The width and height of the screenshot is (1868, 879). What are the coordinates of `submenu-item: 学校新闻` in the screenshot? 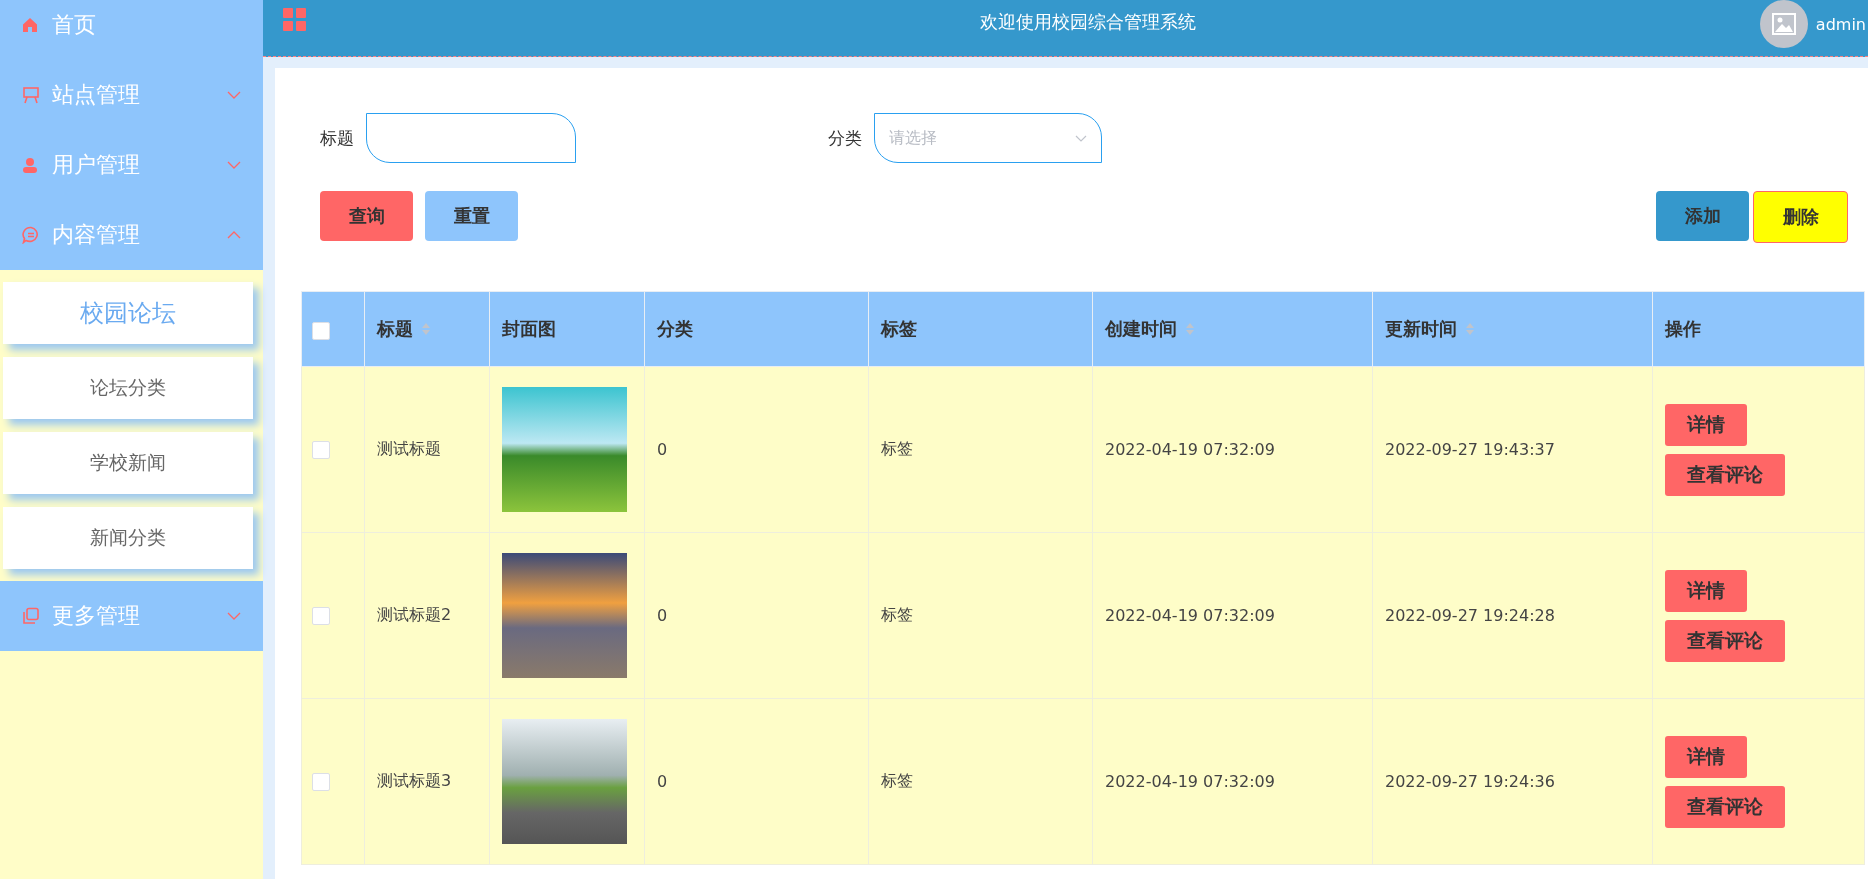 It's located at (128, 463).